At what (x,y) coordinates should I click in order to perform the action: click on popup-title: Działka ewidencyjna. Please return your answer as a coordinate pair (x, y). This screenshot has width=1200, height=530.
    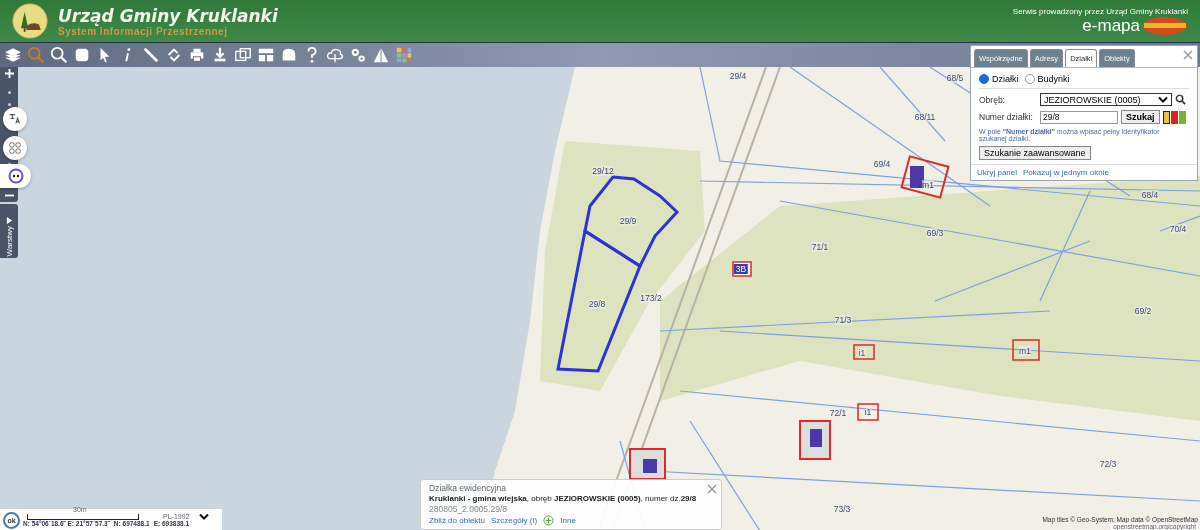
    Looking at the image, I should click on (468, 488).